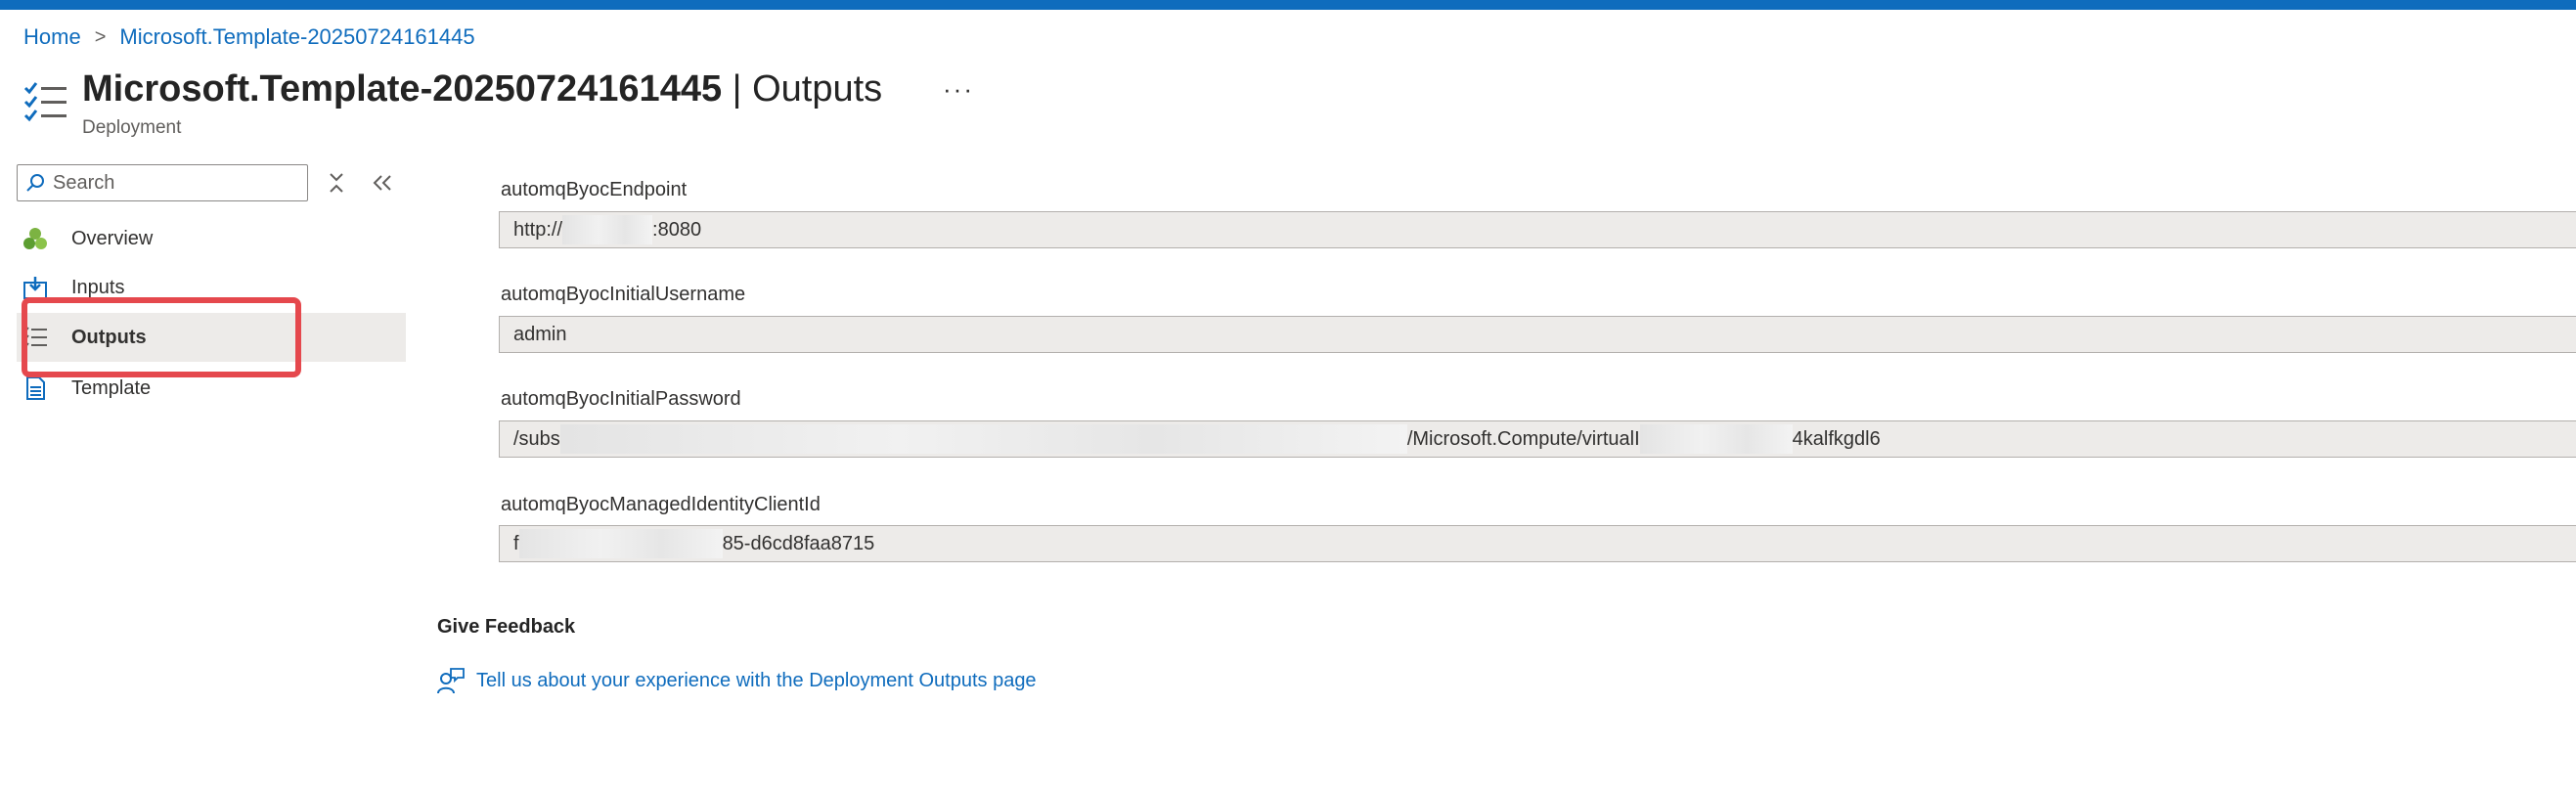 This screenshot has width=2576, height=794. What do you see at coordinates (621, 399) in the screenshot?
I see `output-label-password: automqByocInitialPassword` at bounding box center [621, 399].